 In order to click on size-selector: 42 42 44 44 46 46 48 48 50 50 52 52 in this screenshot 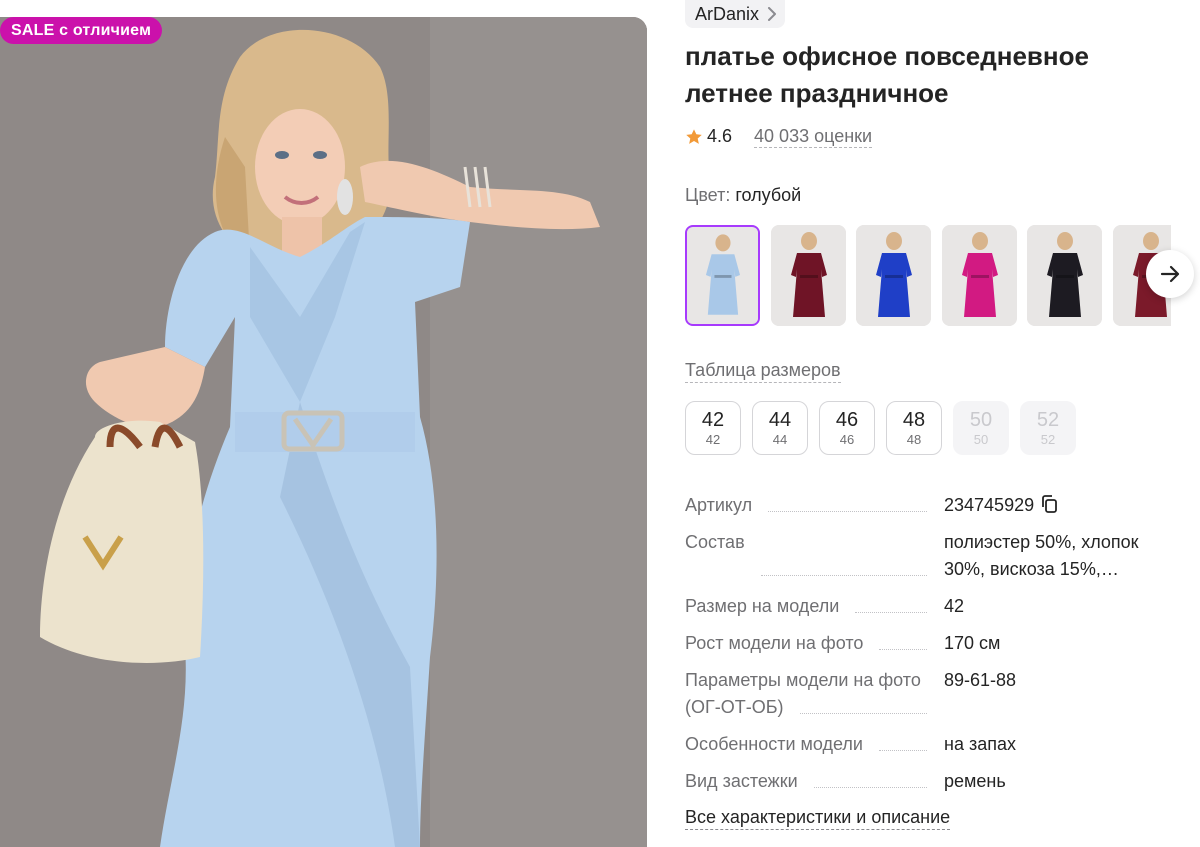, I will do `click(880, 428)`.